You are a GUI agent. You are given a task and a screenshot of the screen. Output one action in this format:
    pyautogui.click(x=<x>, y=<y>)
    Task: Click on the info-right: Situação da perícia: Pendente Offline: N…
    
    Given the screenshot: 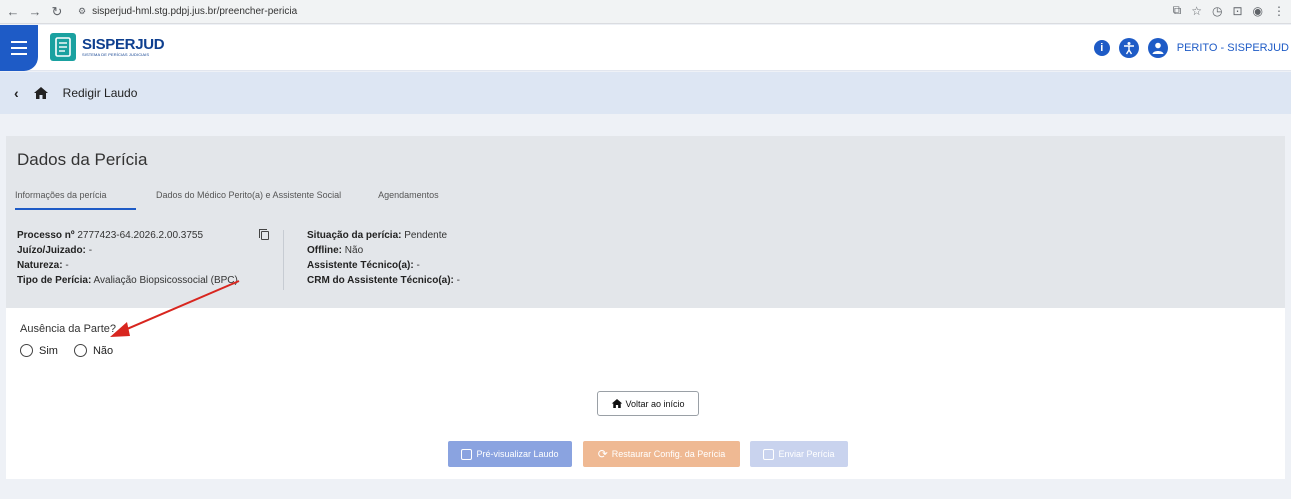 What is the action you would take?
    pyautogui.click(x=507, y=258)
    